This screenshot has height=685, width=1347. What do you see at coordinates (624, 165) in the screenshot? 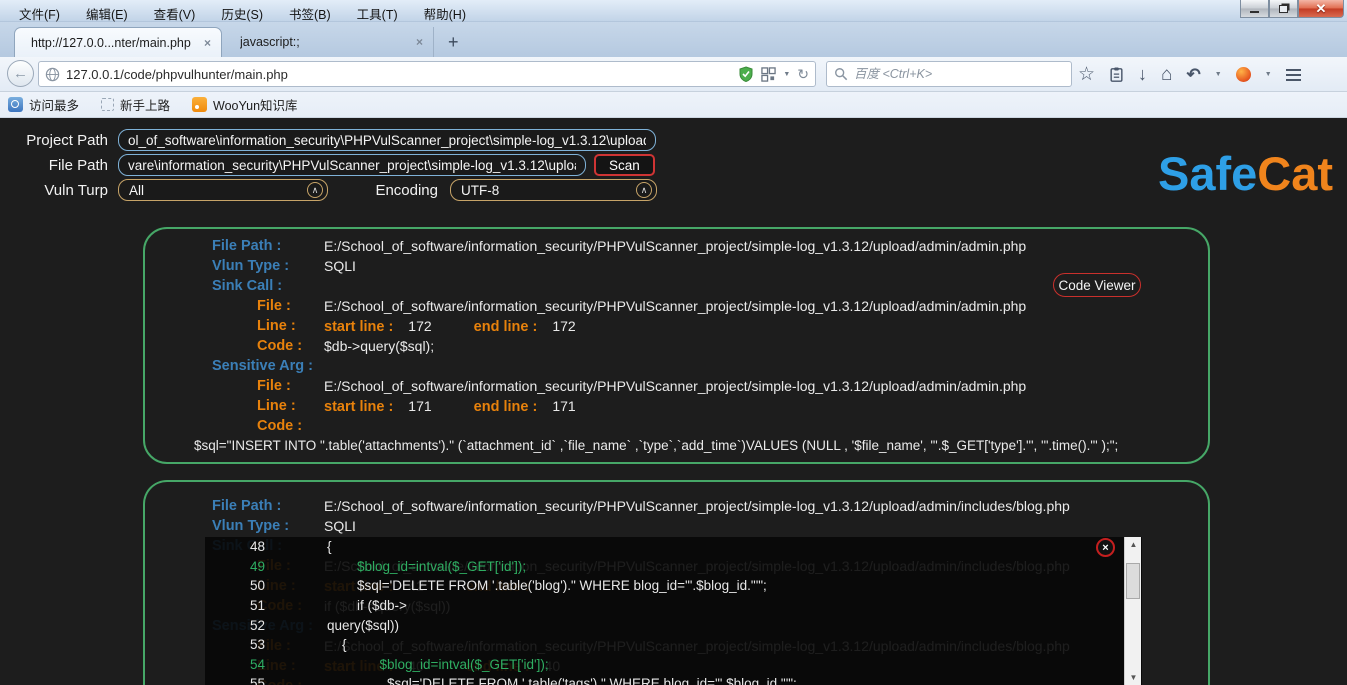
I see `scan-button: Scan` at bounding box center [624, 165].